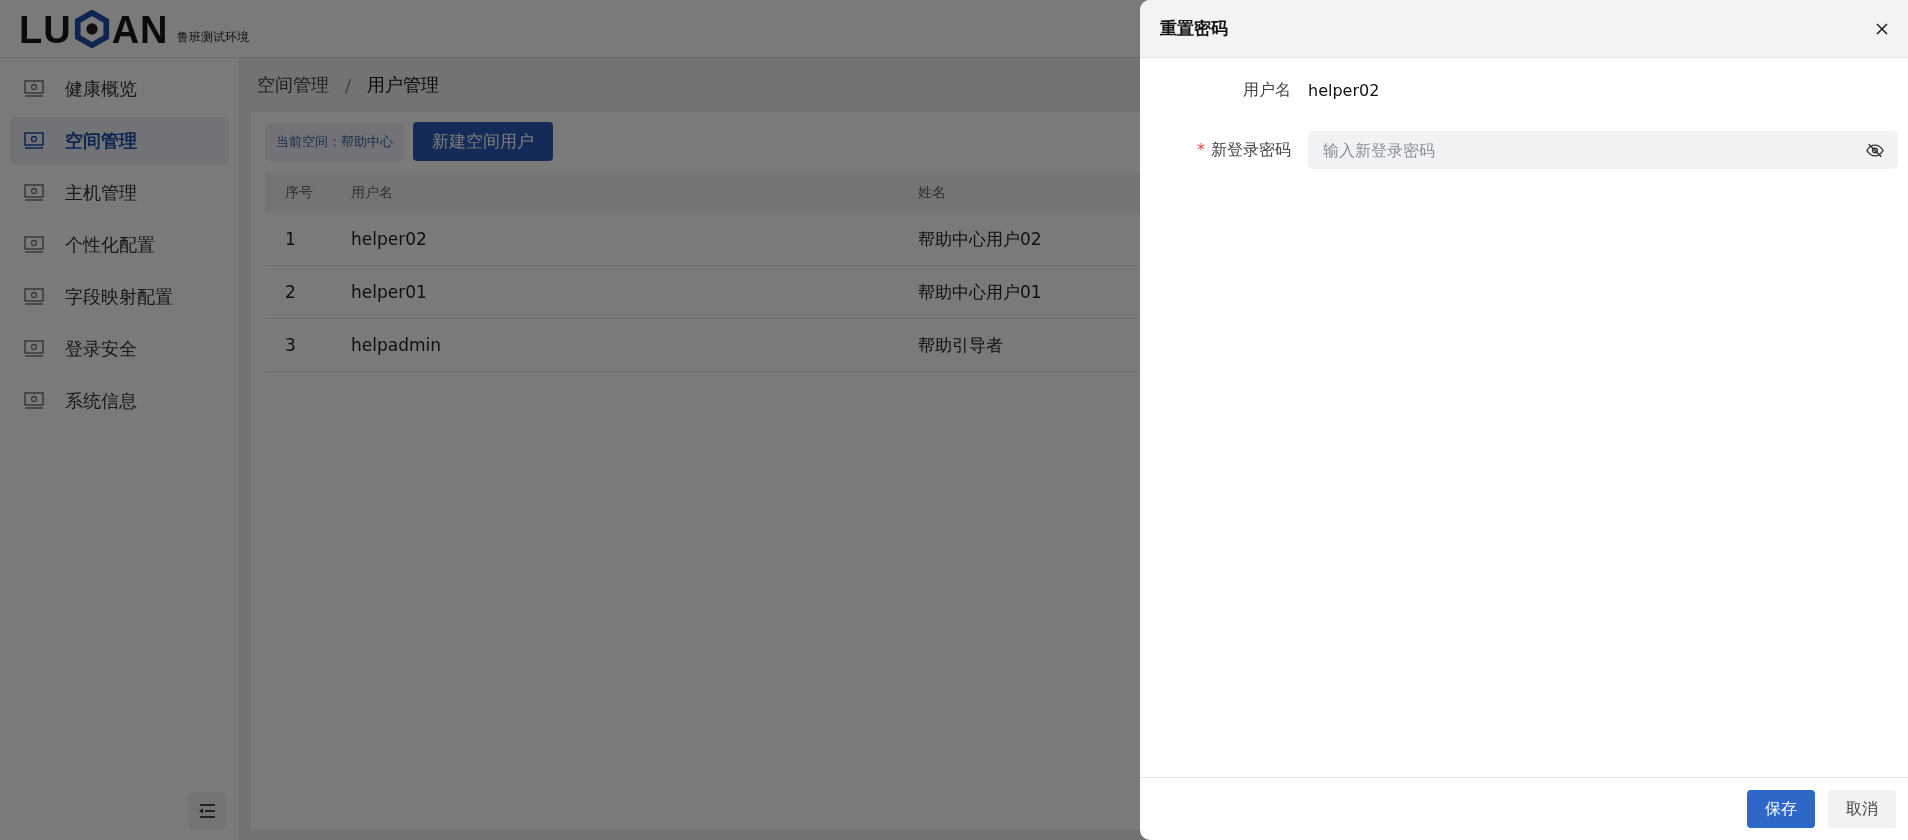  I want to click on table-cell-text: helpadmin, so click(396, 345).